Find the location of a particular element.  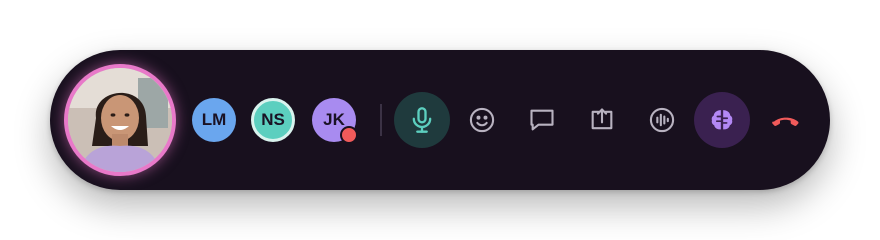

user-avatar-icon is located at coordinates (120, 120).